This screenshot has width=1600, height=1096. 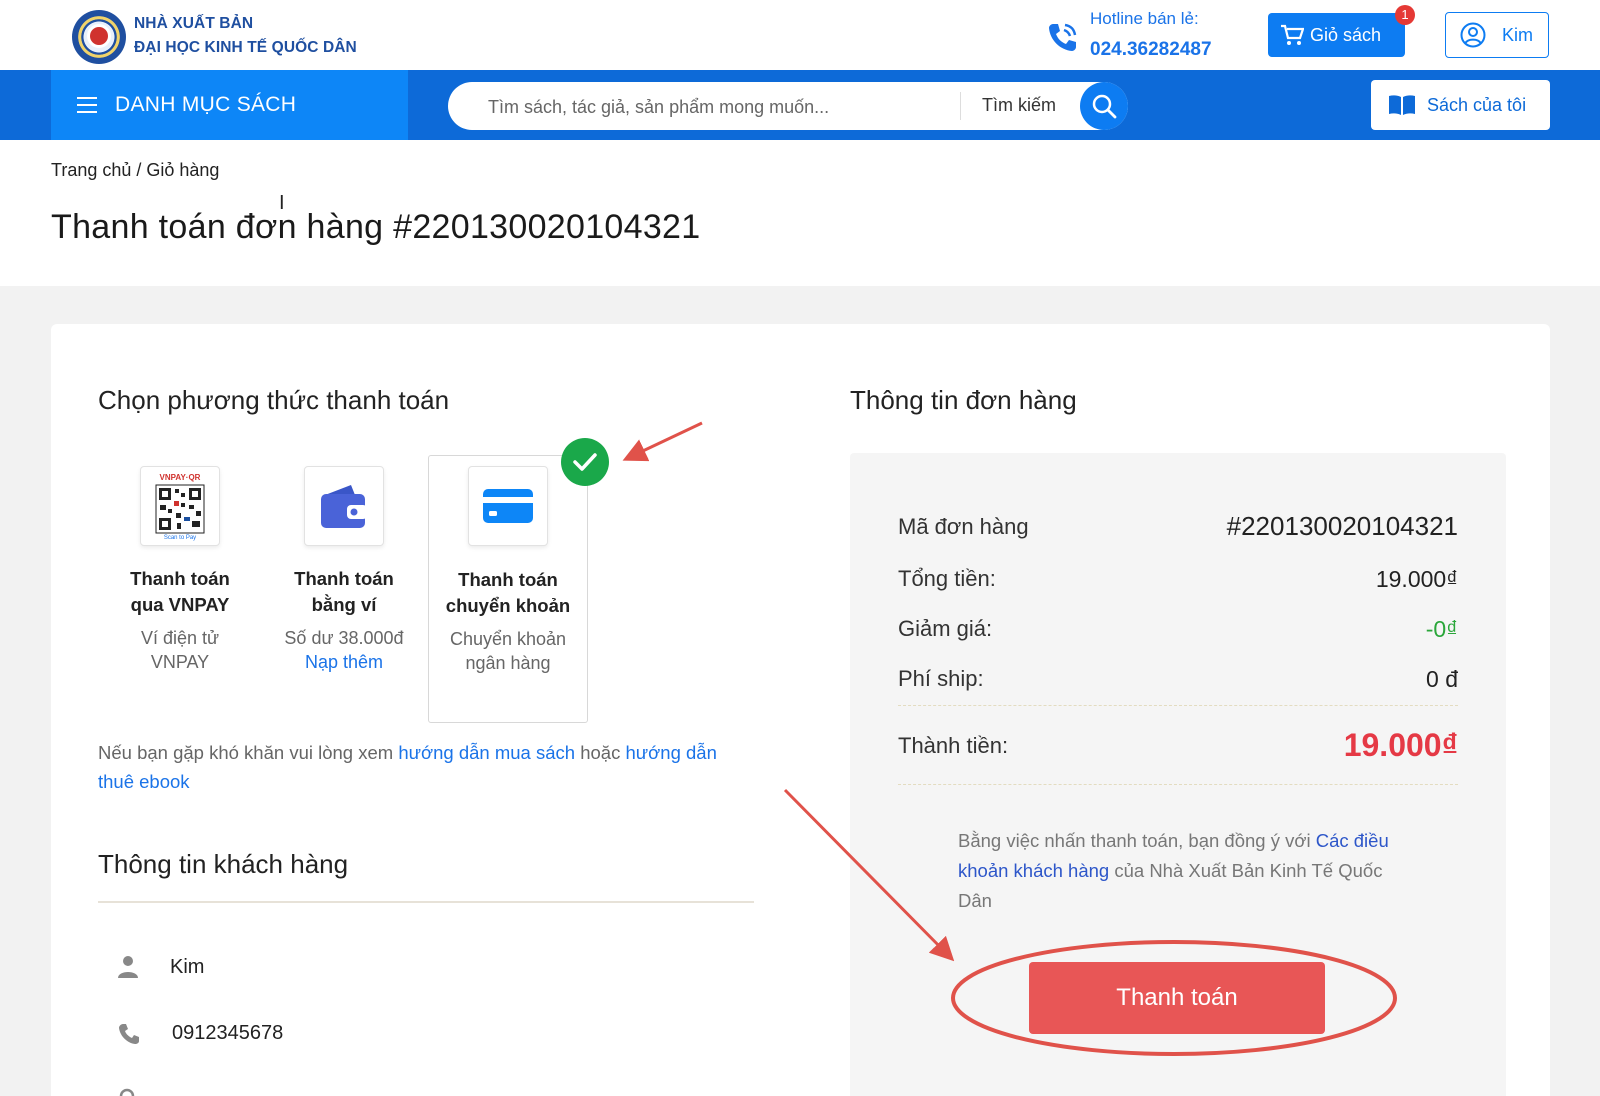 I want to click on vnpay-name-2: qua VNPAY, so click(x=180, y=604).